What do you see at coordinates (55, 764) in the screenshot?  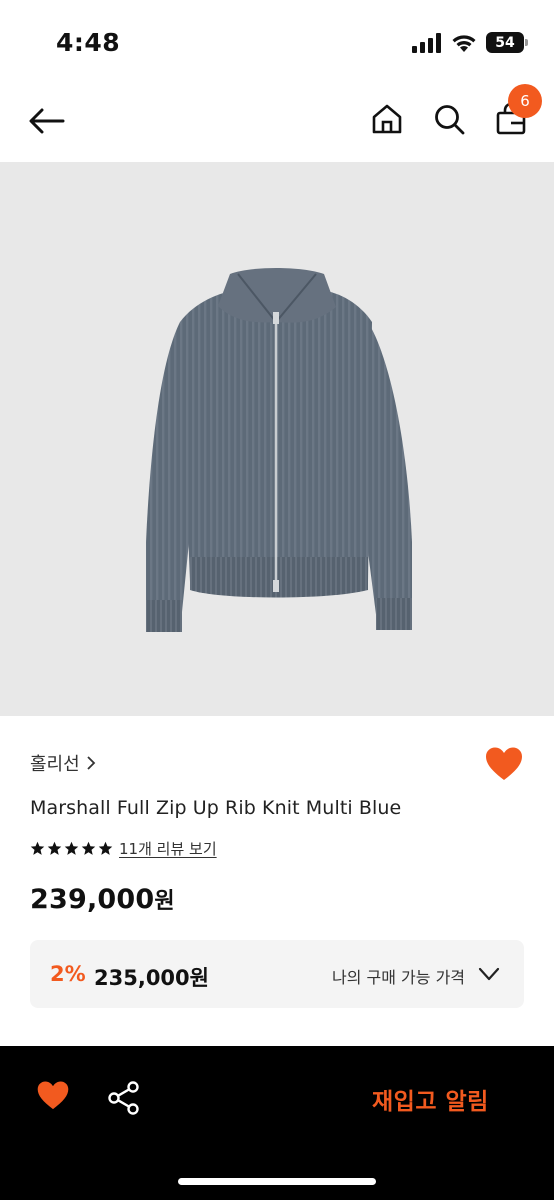 I see `brand-name: 홀리선` at bounding box center [55, 764].